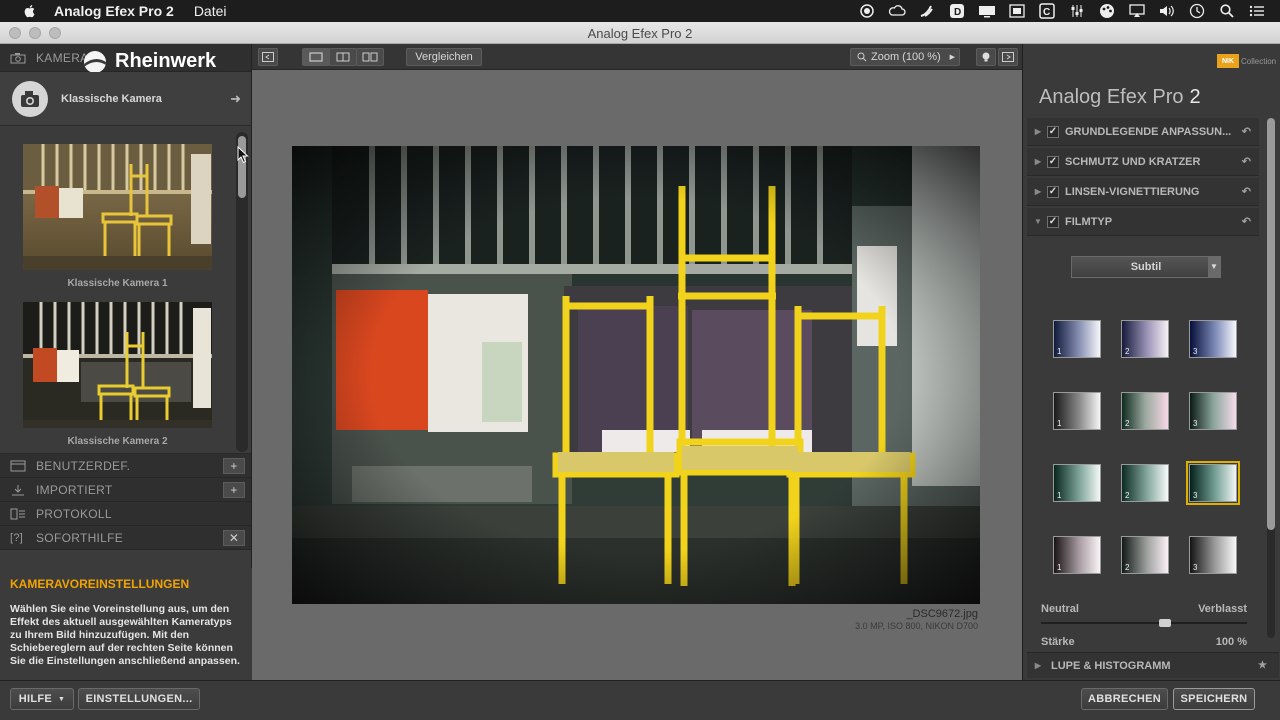 The width and height of the screenshot is (1280, 720). Describe the element at coordinates (1143, 162) in the screenshot. I see `filter-schmutz: ▶ ✓ SCHMUTZ UND KRATZER ↶` at that location.